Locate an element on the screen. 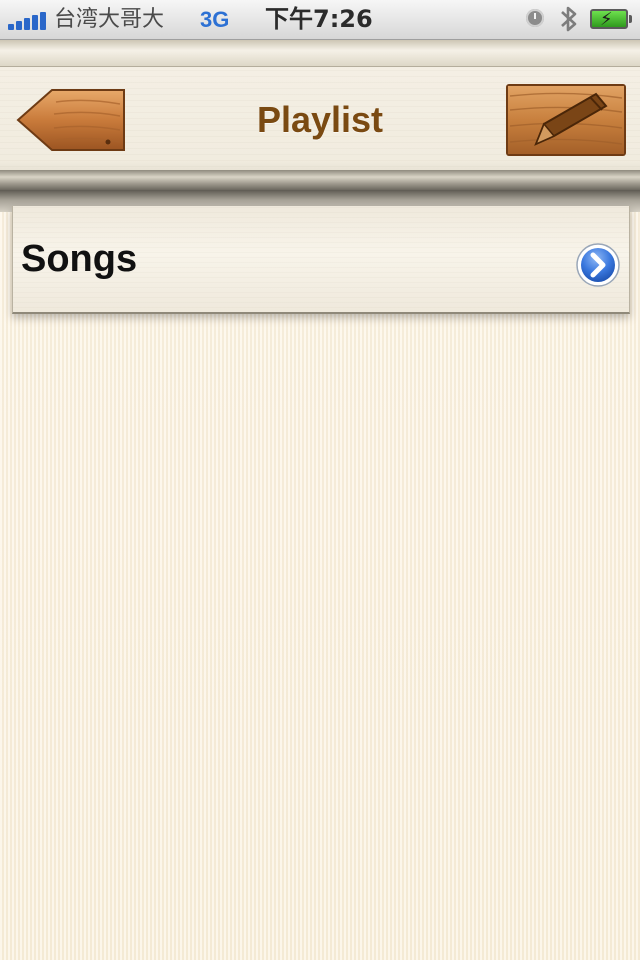 The image size is (640, 960). chevron-right-circle-icon is located at coordinates (598, 265).